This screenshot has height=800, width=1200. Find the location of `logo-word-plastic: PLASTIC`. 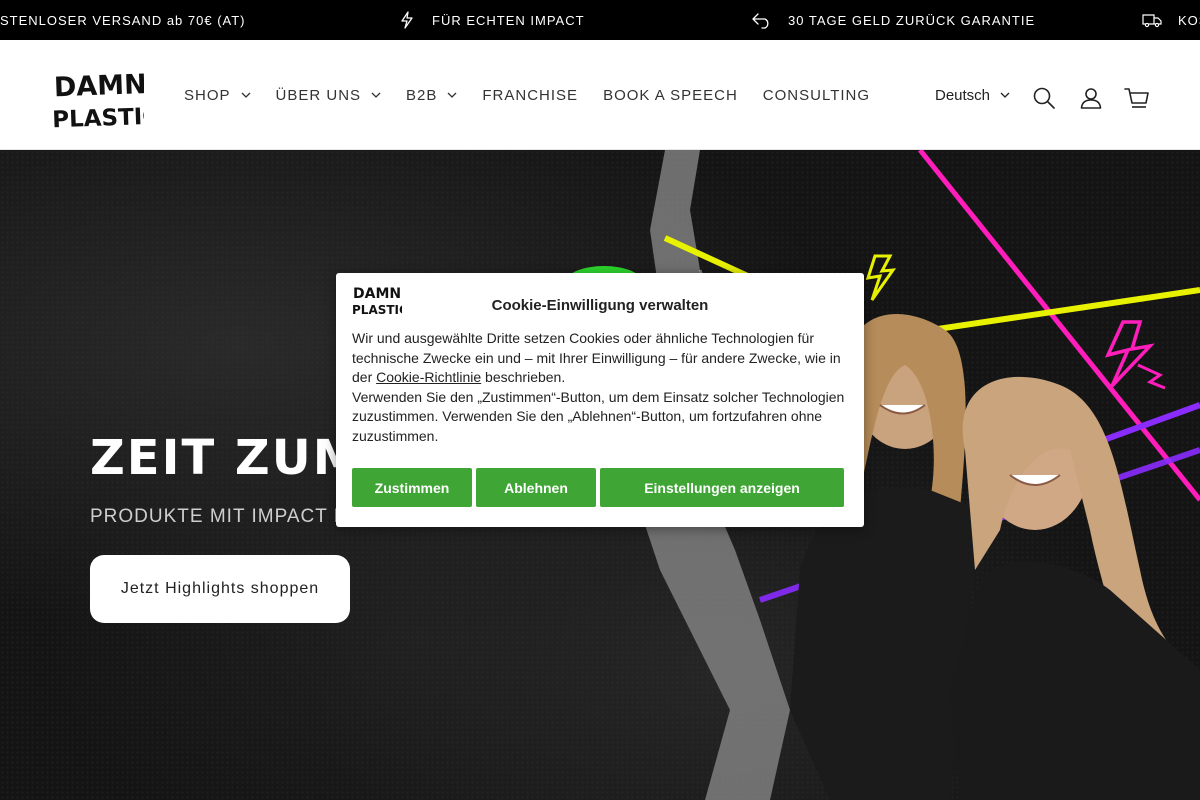

logo-word-plastic: PLASTIC is located at coordinates (98, 117).